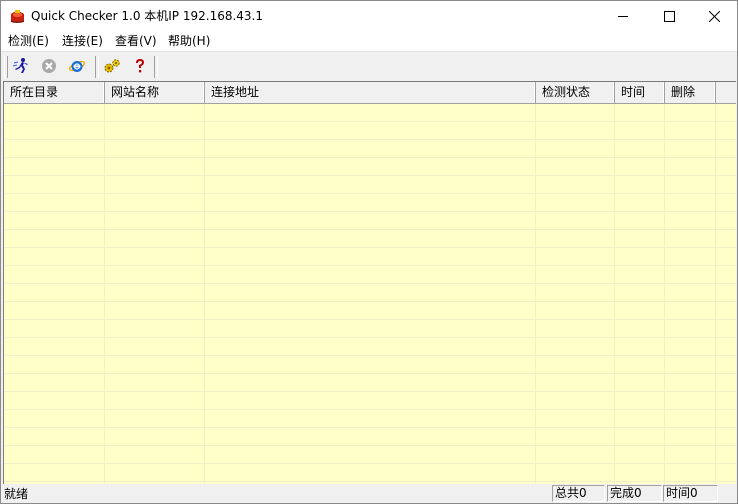 The width and height of the screenshot is (738, 504). Describe the element at coordinates (155, 92) in the screenshot. I see `column-site-name: 网站名称` at that location.